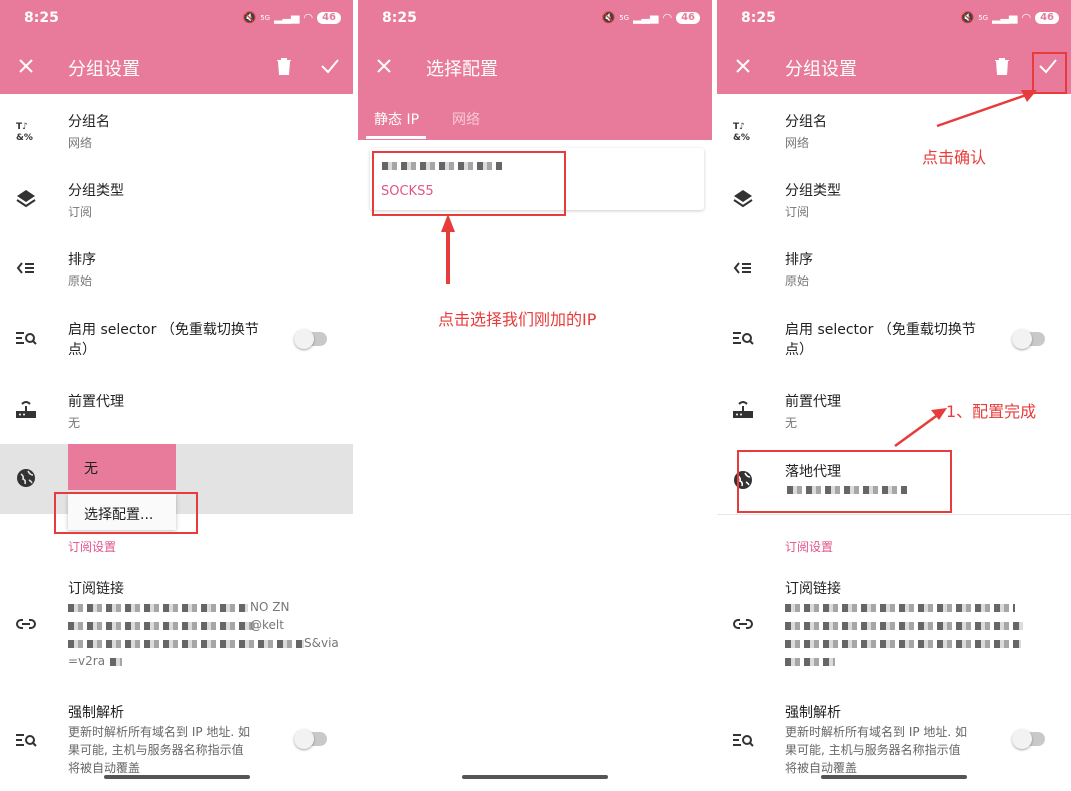 The image size is (1071, 791). I want to click on annotation-select-ip: 点击选择我们刚加的IP, so click(517, 319).